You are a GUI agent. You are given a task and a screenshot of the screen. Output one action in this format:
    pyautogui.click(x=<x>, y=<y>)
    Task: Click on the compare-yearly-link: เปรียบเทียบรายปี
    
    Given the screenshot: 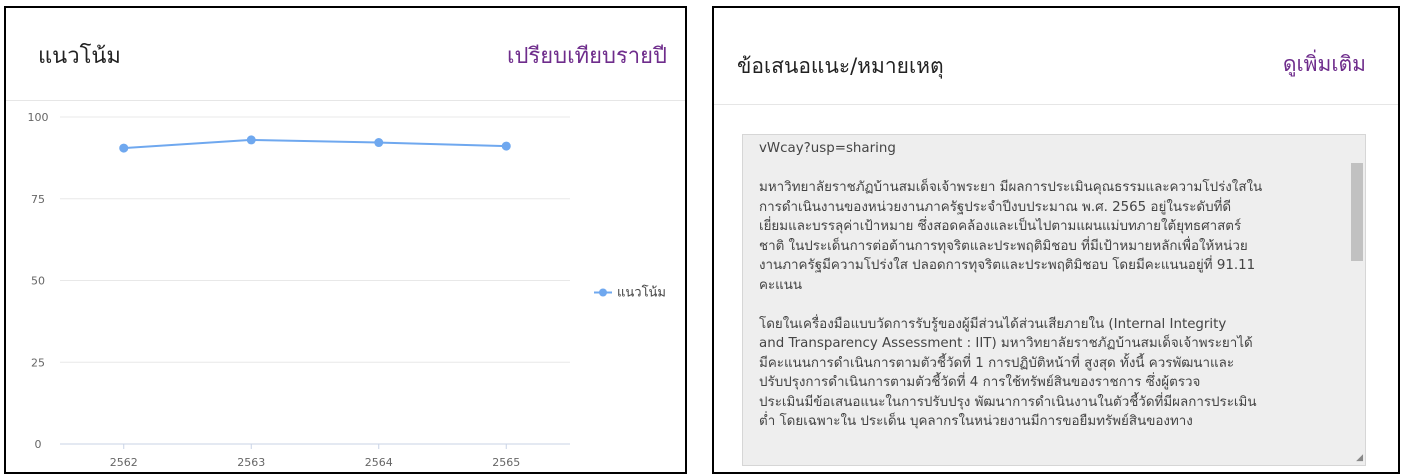 What is the action you would take?
    pyautogui.click(x=587, y=55)
    